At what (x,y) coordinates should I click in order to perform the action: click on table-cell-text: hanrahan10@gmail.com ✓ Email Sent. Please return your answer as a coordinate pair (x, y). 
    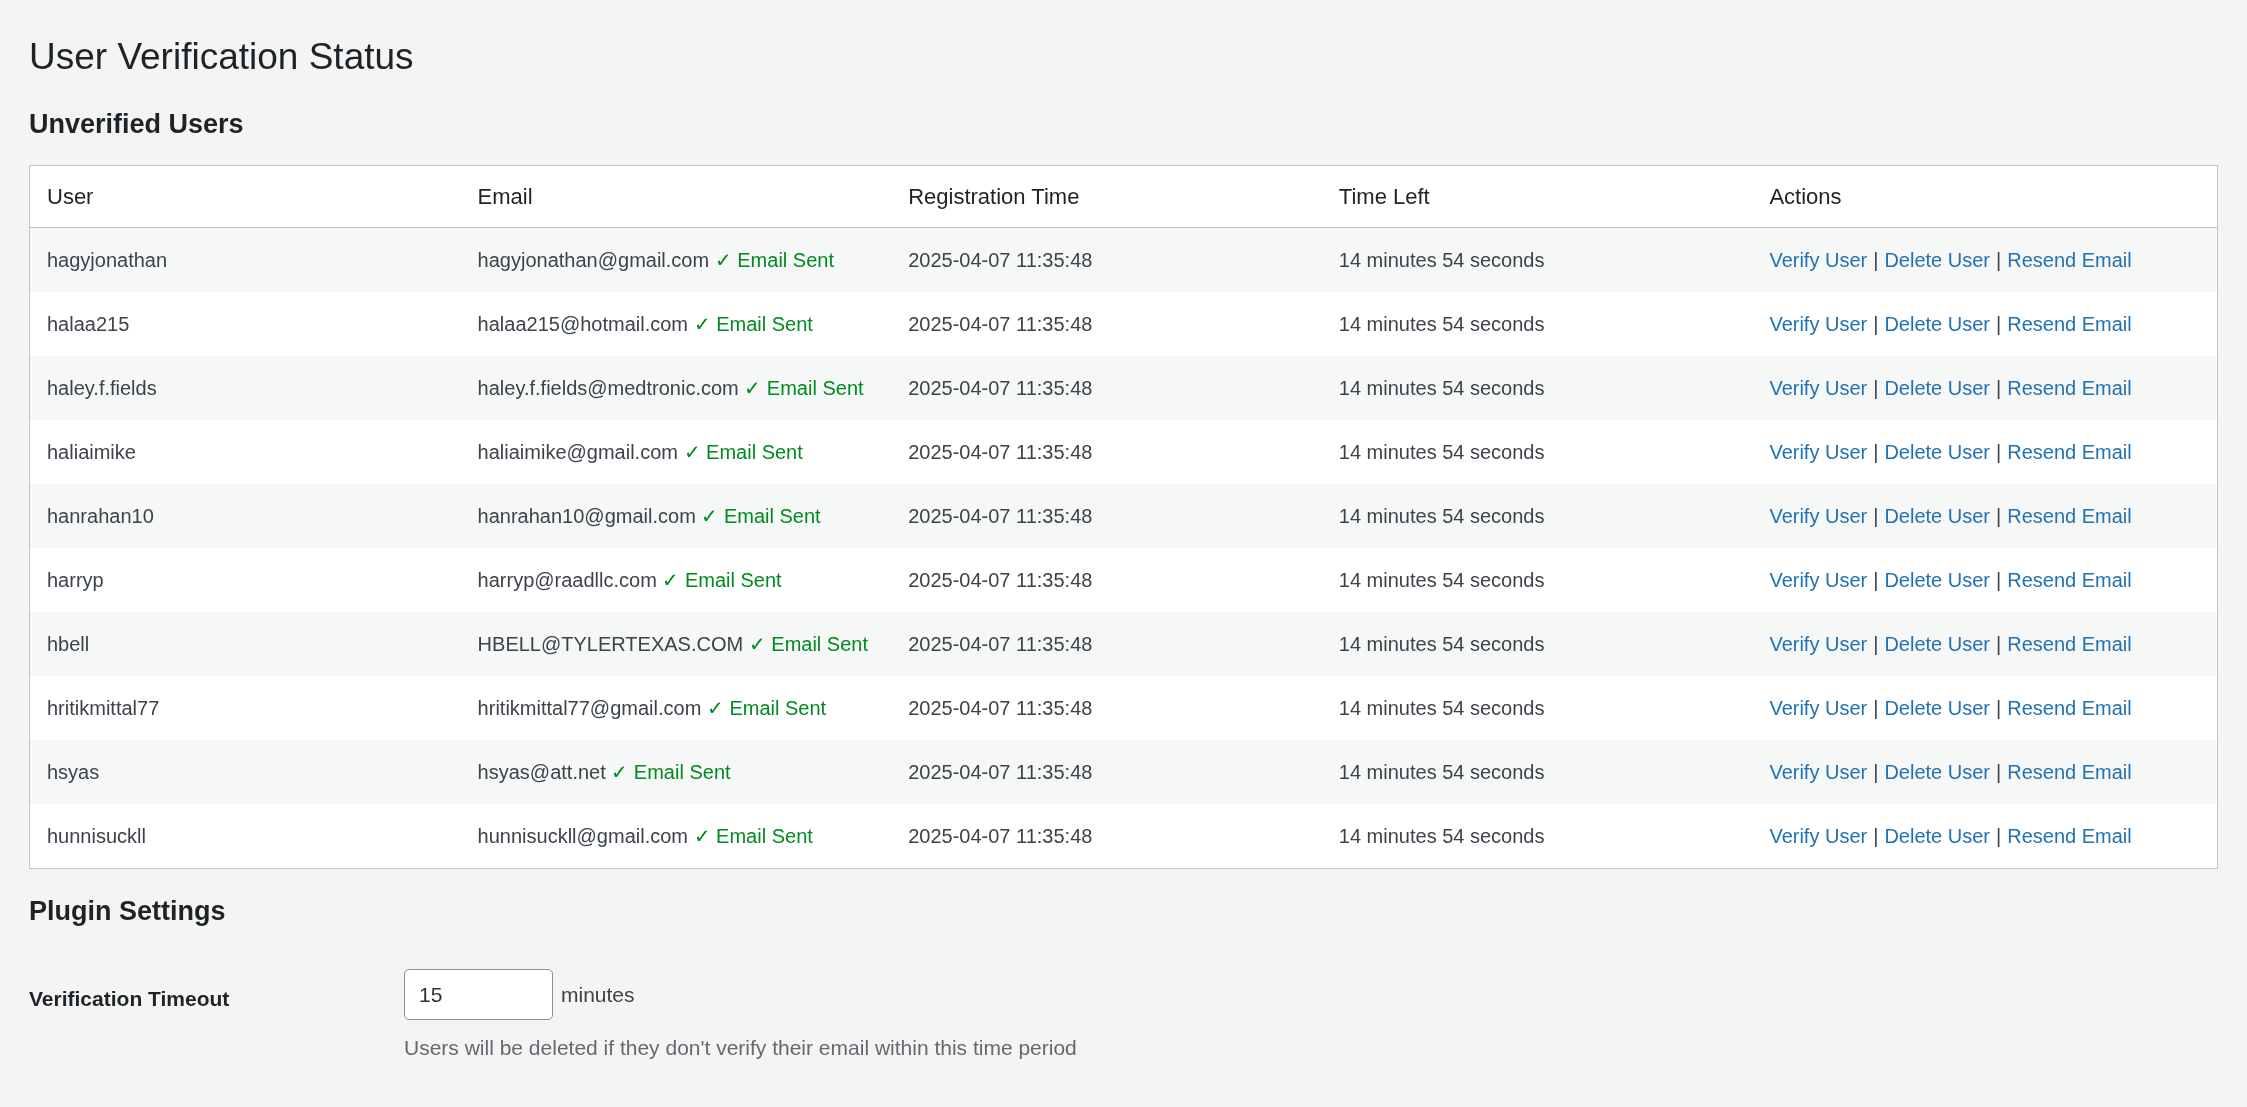
    Looking at the image, I should click on (649, 516).